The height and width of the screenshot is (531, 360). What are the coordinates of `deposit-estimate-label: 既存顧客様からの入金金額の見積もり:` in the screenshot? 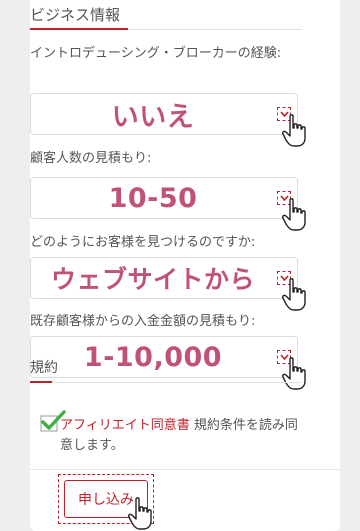 It's located at (143, 321).